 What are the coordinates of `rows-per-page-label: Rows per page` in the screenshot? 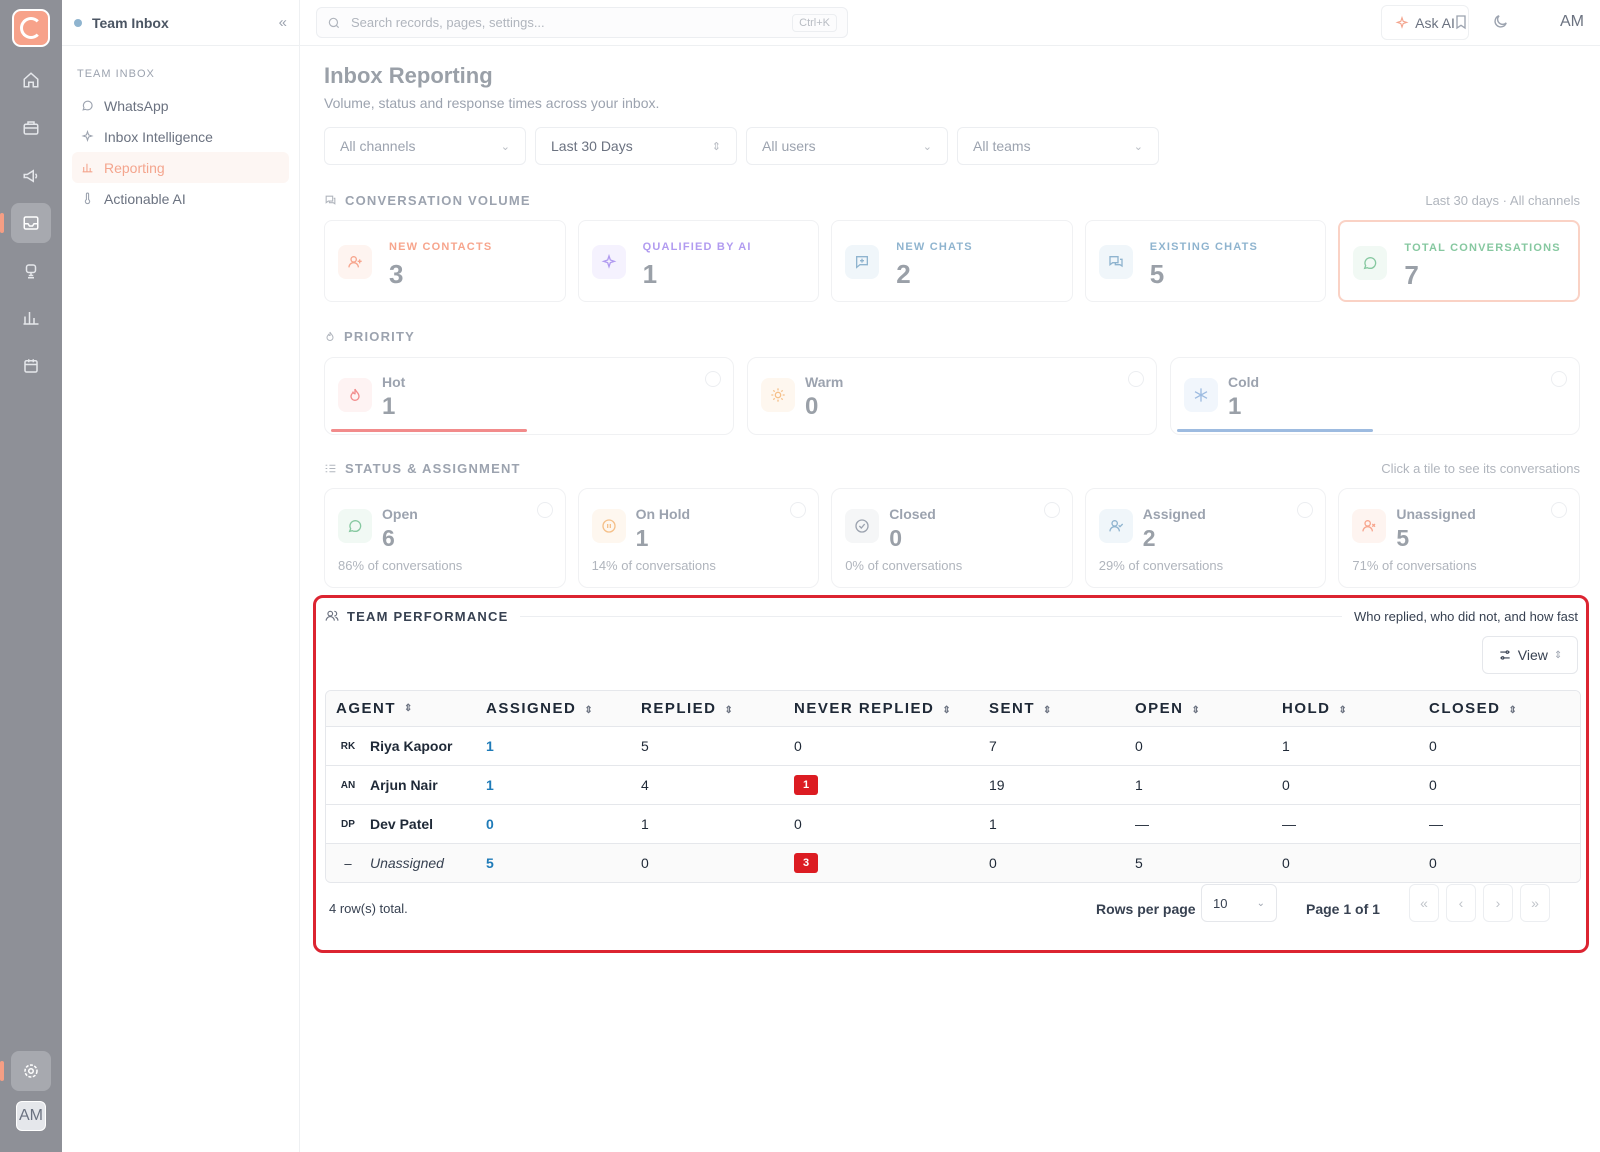 It's located at (1146, 909).